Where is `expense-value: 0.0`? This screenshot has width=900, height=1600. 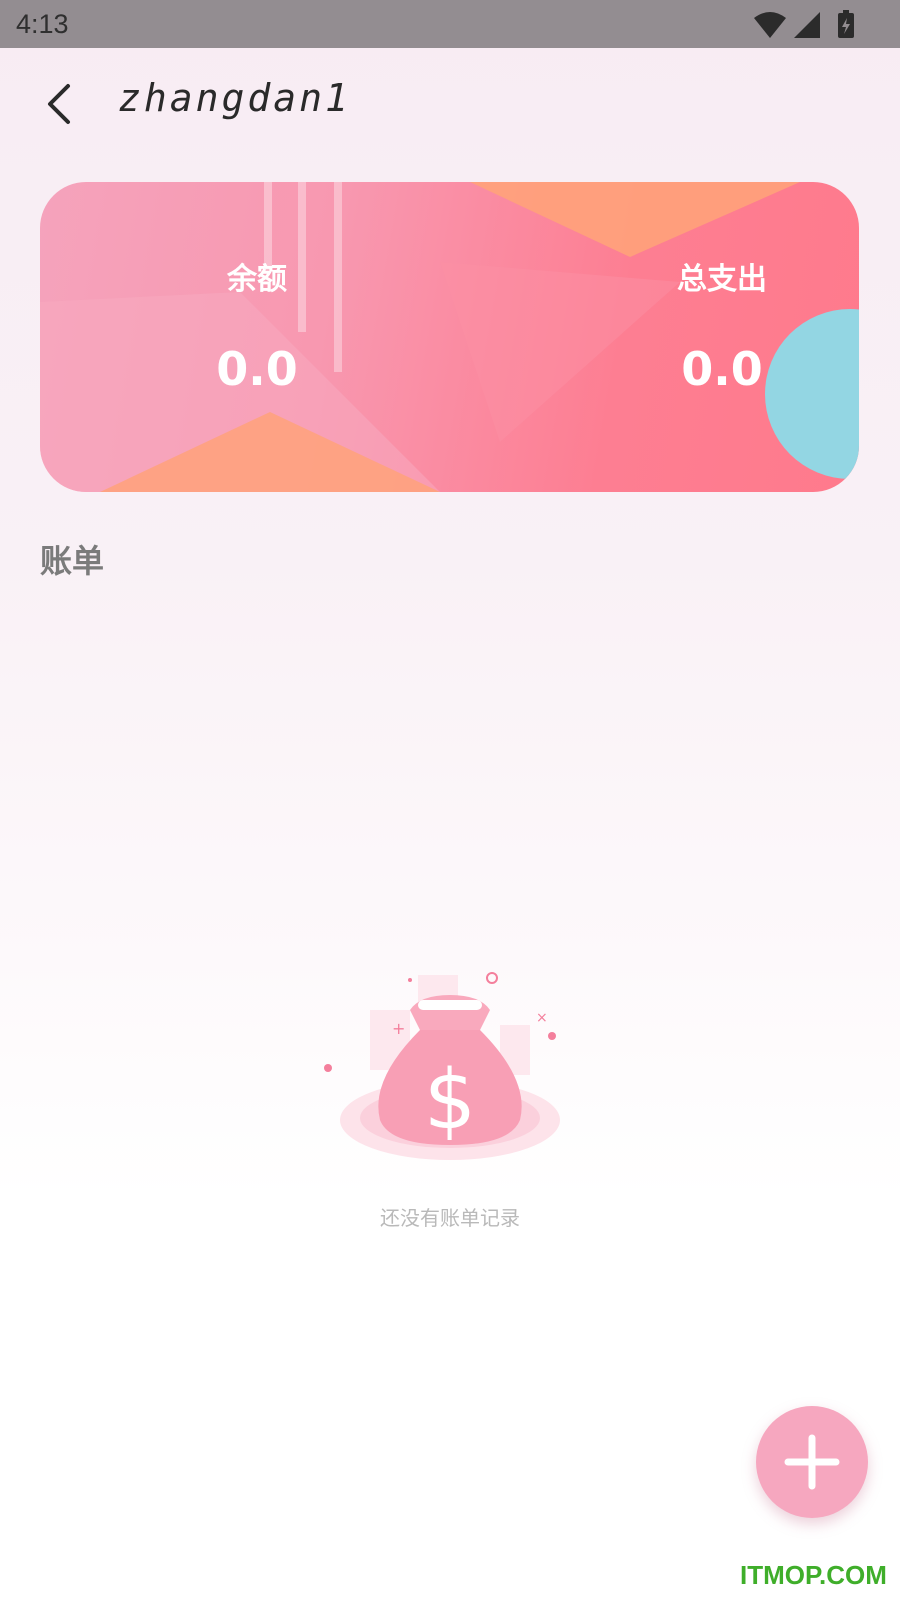
expense-value: 0.0 is located at coordinates (722, 369).